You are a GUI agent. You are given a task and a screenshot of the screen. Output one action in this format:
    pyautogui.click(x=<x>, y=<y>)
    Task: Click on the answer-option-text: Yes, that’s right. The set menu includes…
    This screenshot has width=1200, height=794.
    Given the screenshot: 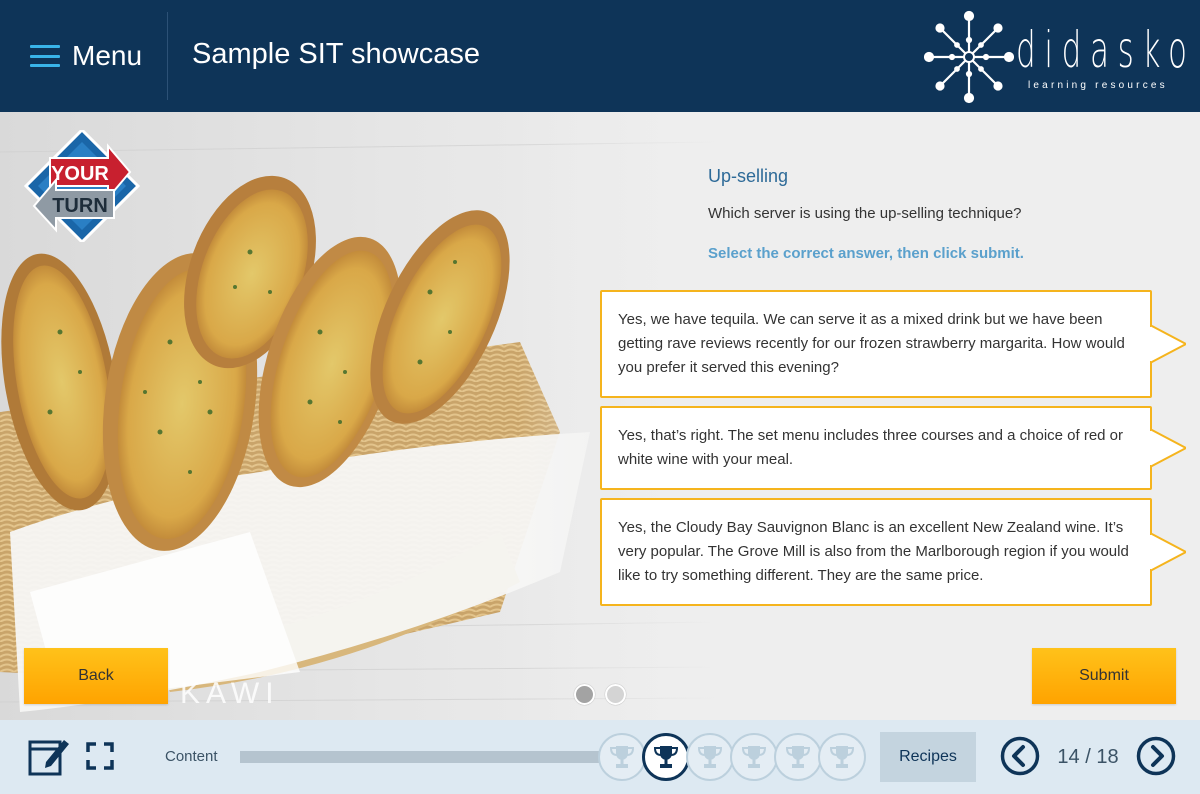 What is the action you would take?
    pyautogui.click(x=871, y=447)
    